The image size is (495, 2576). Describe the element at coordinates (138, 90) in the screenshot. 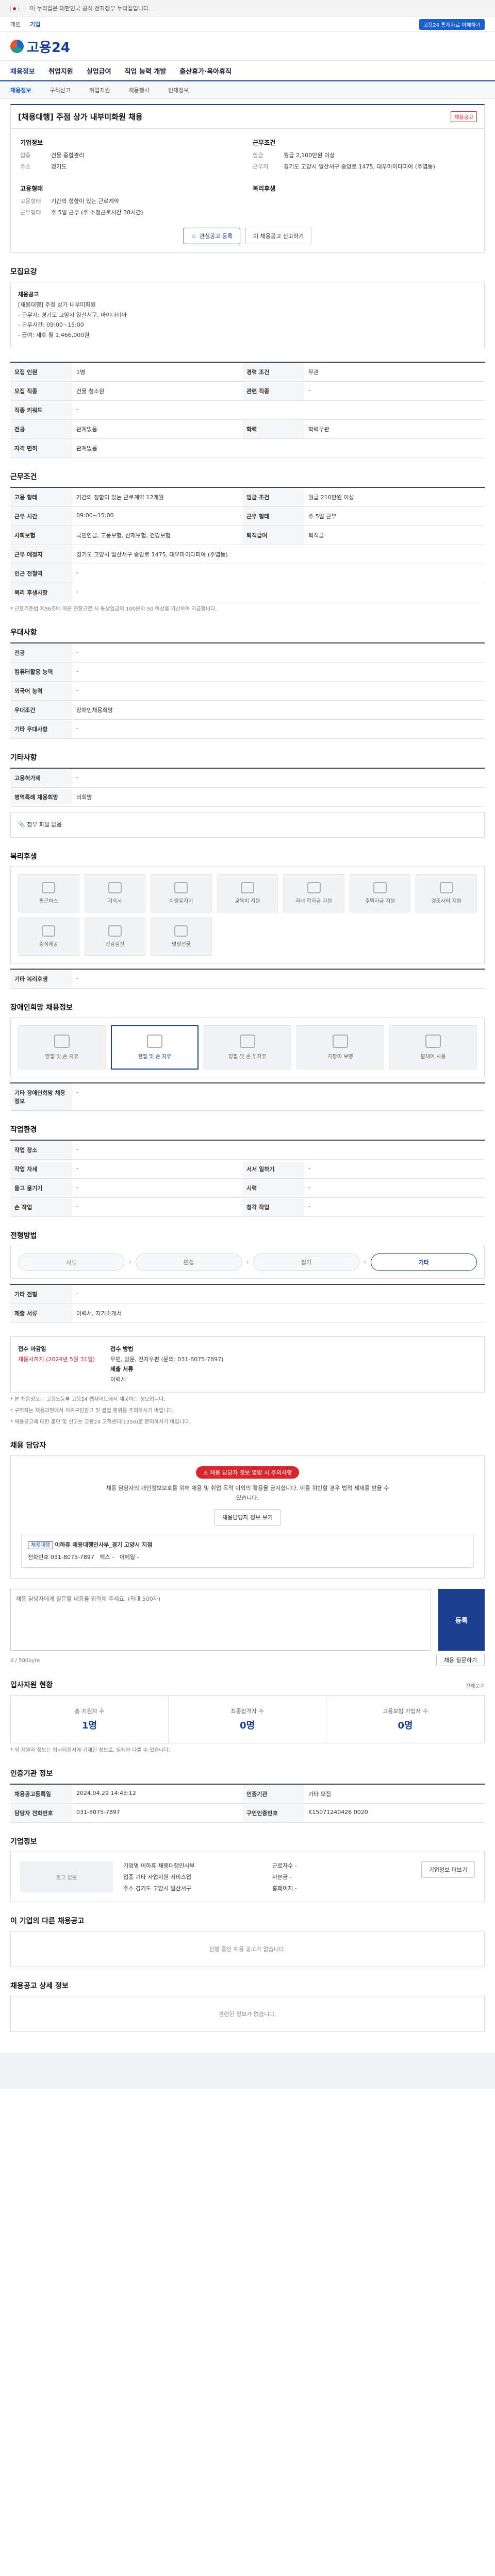

I see `subnav-events: 채용행사` at that location.